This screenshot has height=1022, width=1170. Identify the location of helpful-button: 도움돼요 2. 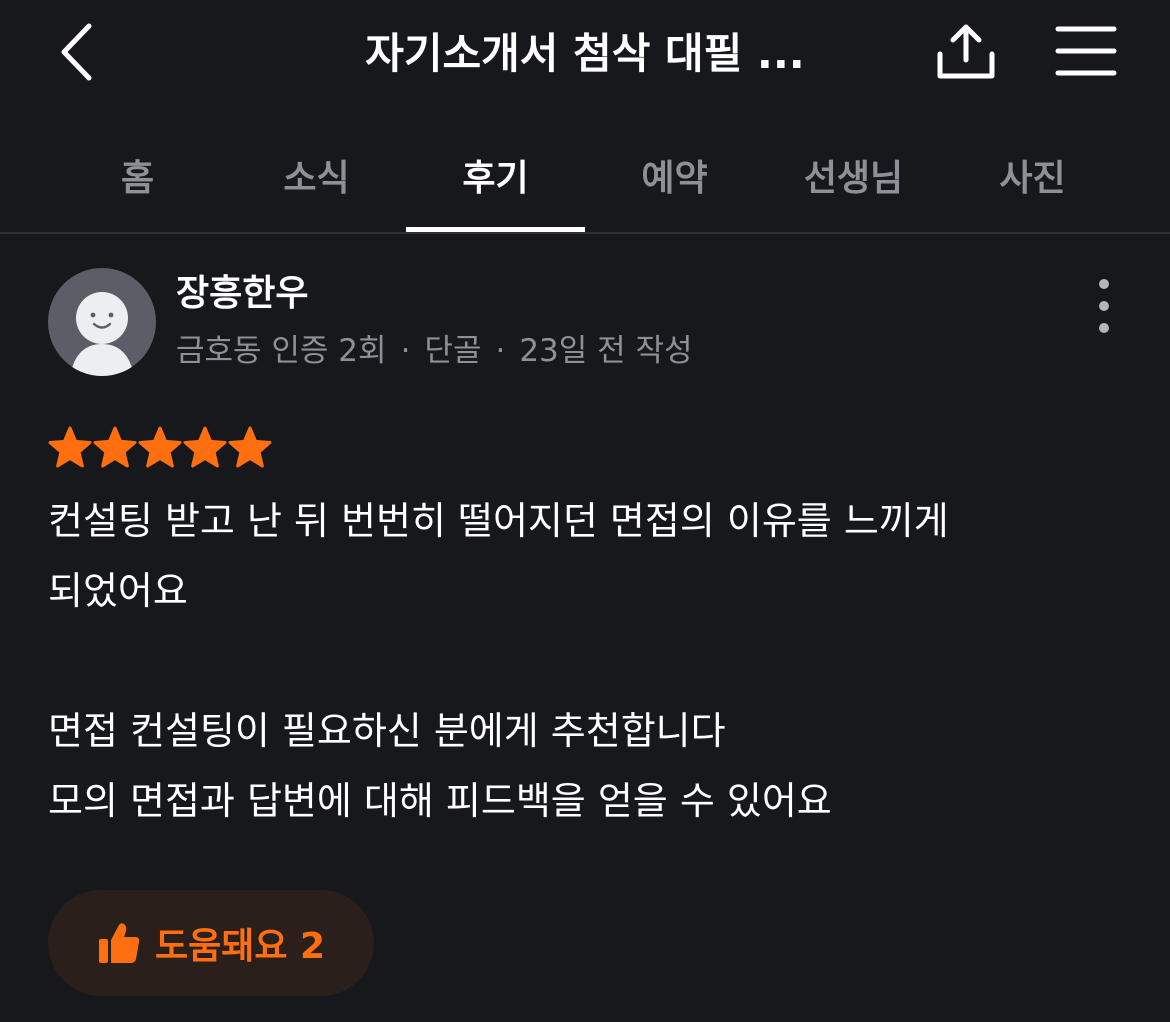
(211, 943).